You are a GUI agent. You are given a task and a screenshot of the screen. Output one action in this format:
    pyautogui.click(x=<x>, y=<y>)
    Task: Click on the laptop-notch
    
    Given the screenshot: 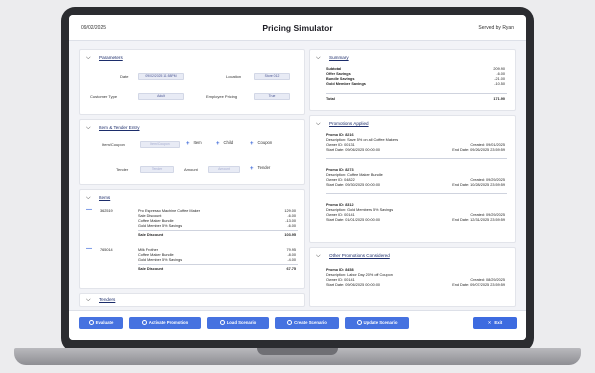 What is the action you would take?
    pyautogui.click(x=297, y=351)
    